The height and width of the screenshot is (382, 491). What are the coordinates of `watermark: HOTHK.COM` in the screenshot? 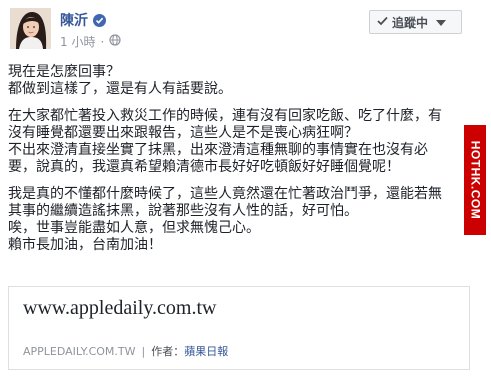 It's located at (475, 180).